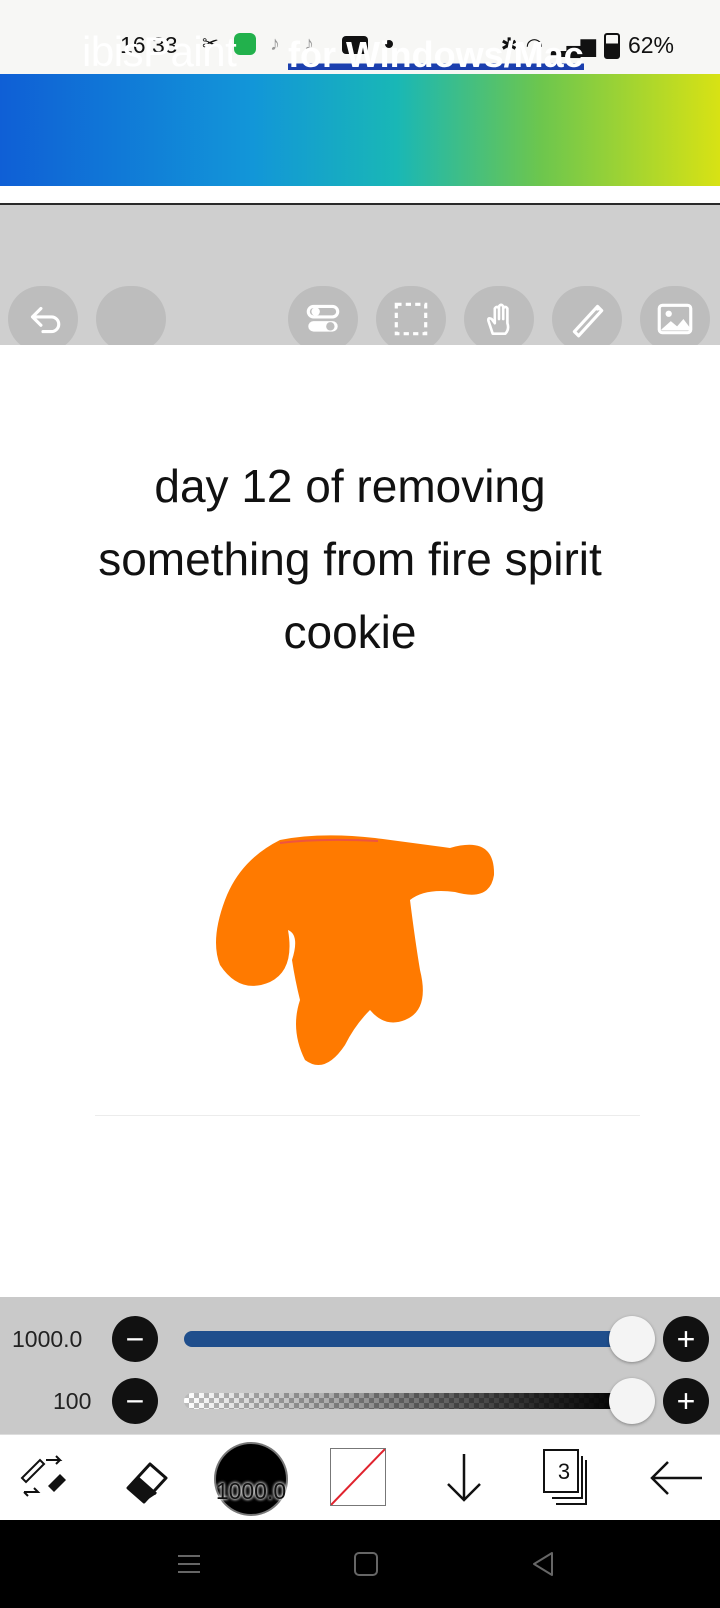 This screenshot has height=1608, width=720. I want to click on arrow-left-icon, so click(676, 1478).